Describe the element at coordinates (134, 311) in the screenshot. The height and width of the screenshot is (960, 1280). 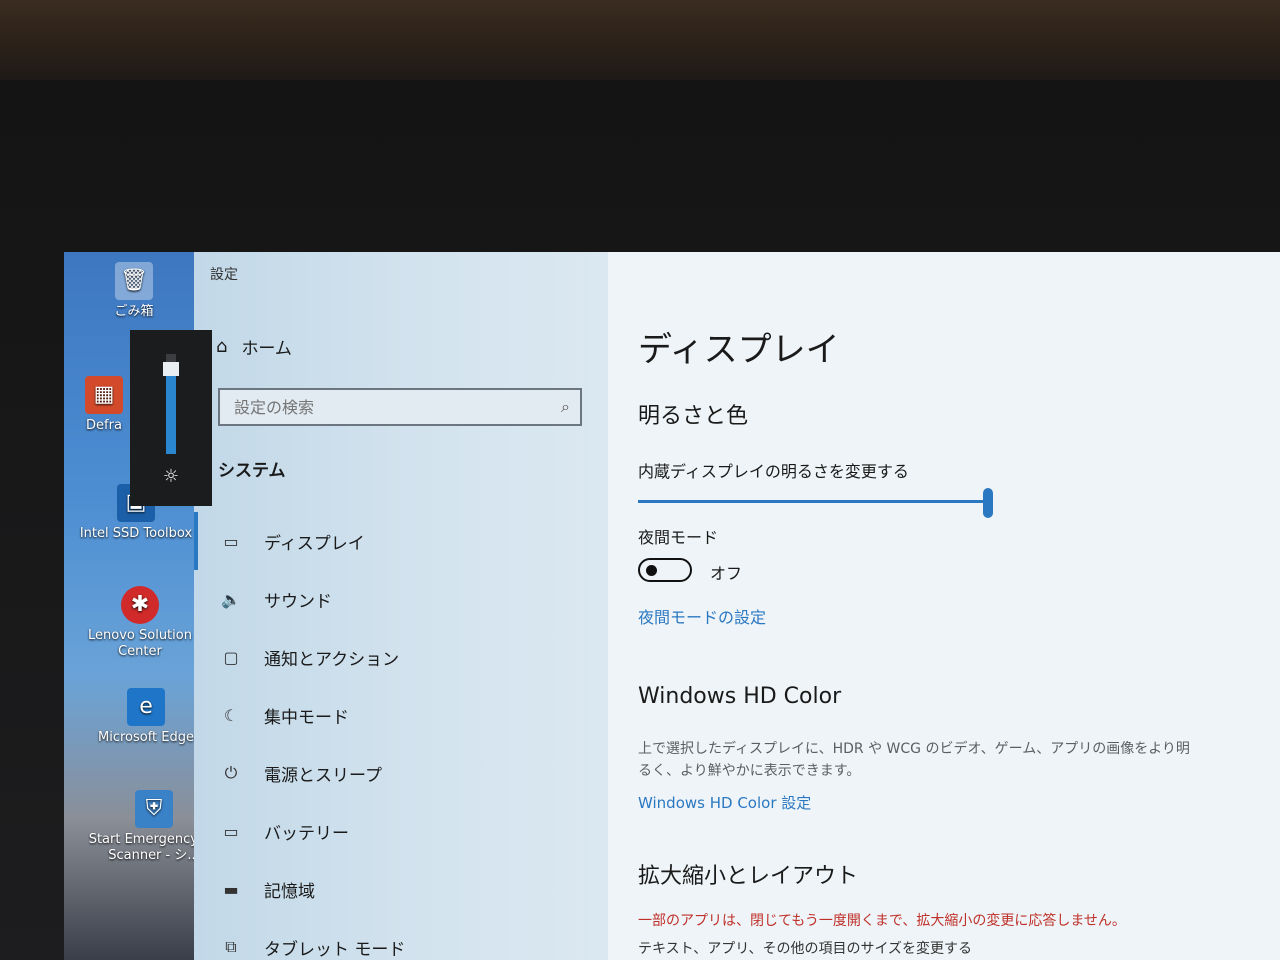
I see `desktop-icon-label: ごみ箱` at that location.